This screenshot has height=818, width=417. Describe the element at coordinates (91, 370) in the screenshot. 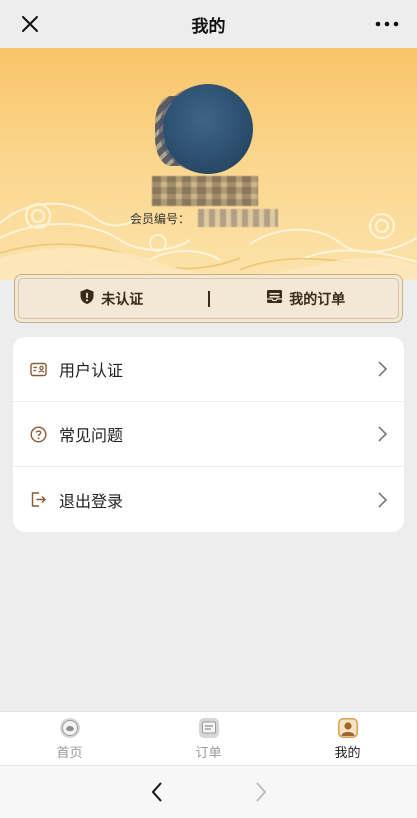

I see `menu-item-label: 用户认证` at that location.